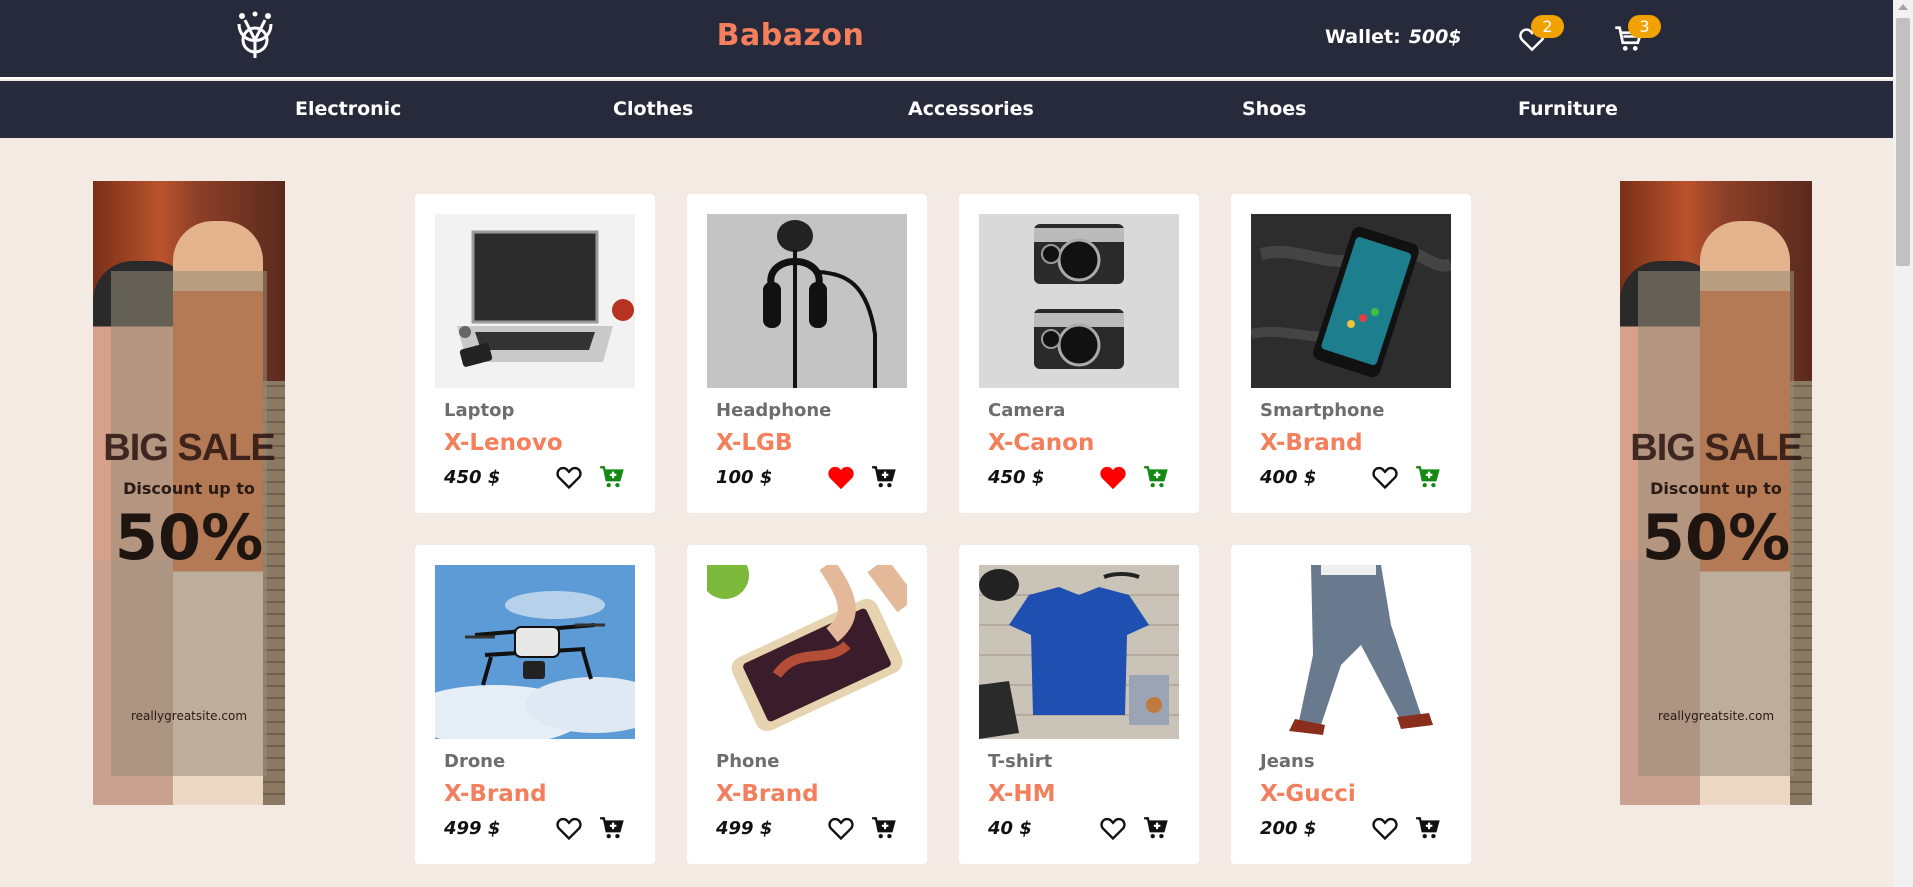 This screenshot has width=1913, height=887. I want to click on product-image-phone, so click(807, 652).